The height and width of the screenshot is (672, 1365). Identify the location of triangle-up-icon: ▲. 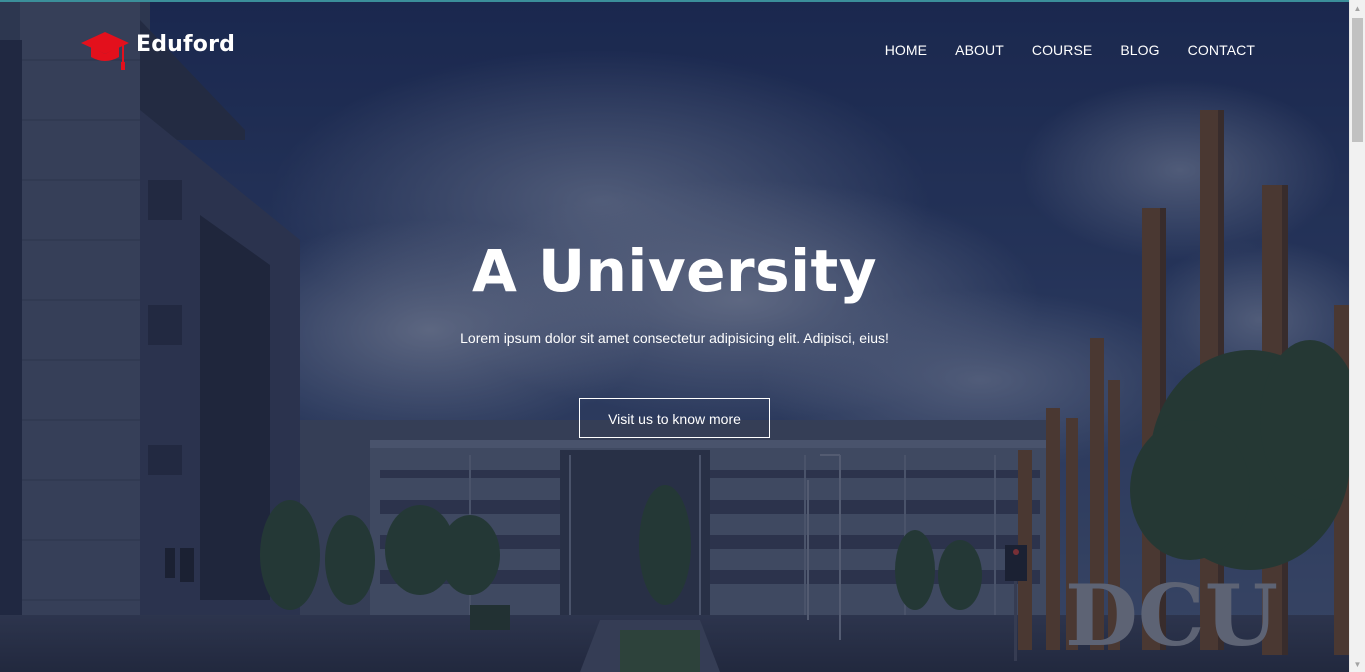
(1357, 8).